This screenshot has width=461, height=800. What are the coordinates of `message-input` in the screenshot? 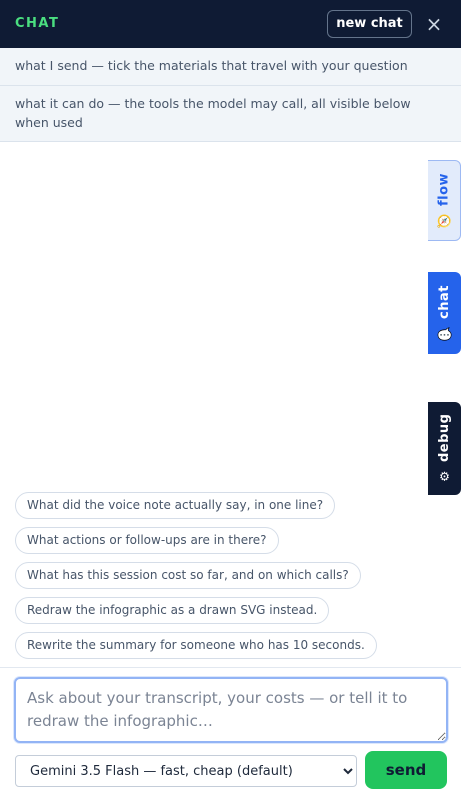 It's located at (231, 710).